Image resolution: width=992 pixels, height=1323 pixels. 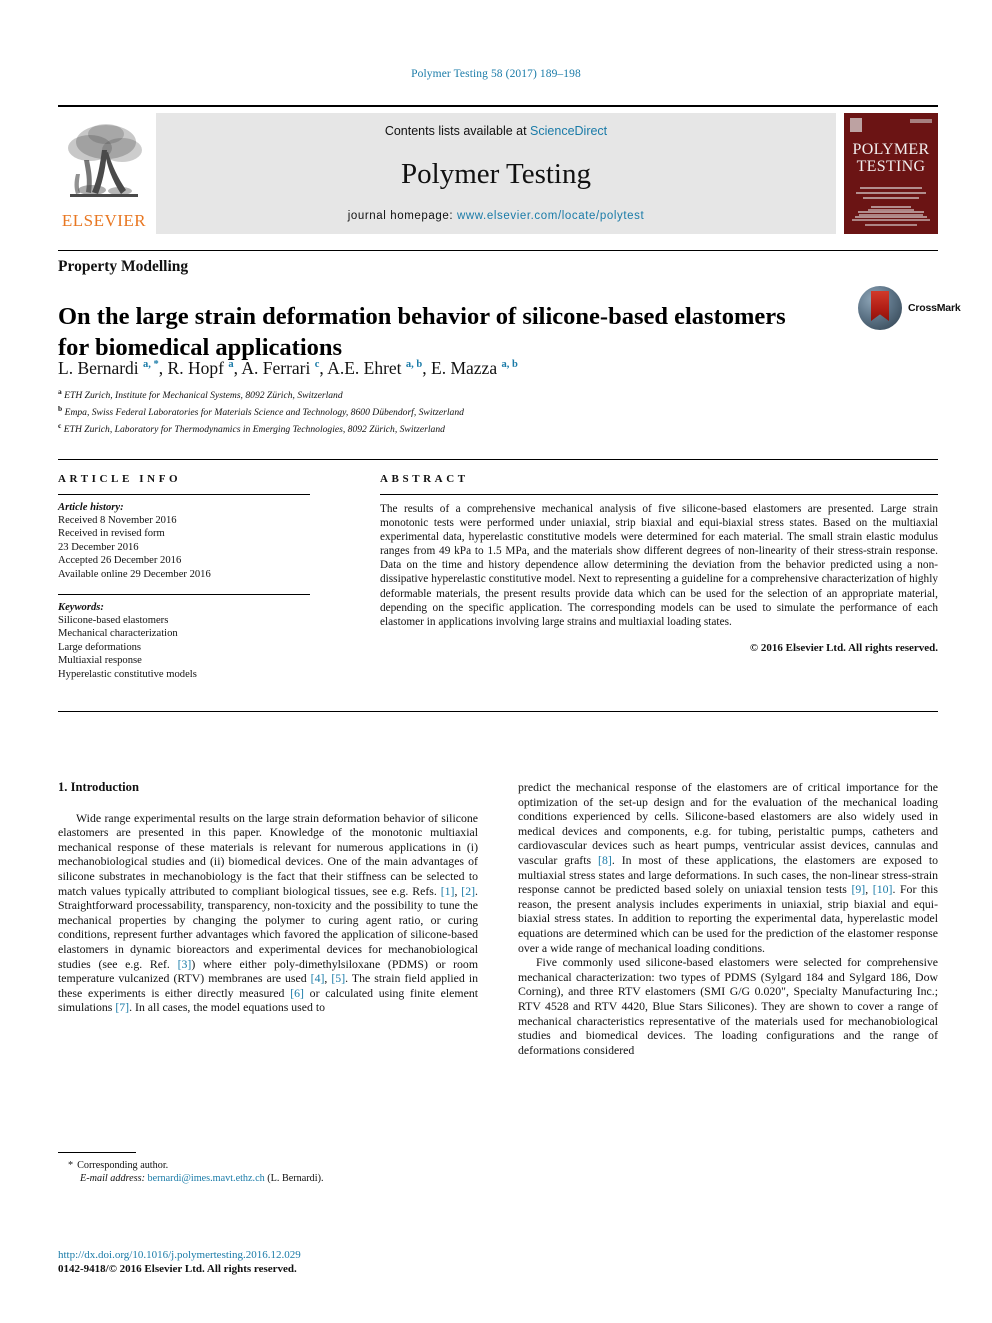 What do you see at coordinates (424, 479) in the screenshot?
I see `abstract-heading: ABSTRACT` at bounding box center [424, 479].